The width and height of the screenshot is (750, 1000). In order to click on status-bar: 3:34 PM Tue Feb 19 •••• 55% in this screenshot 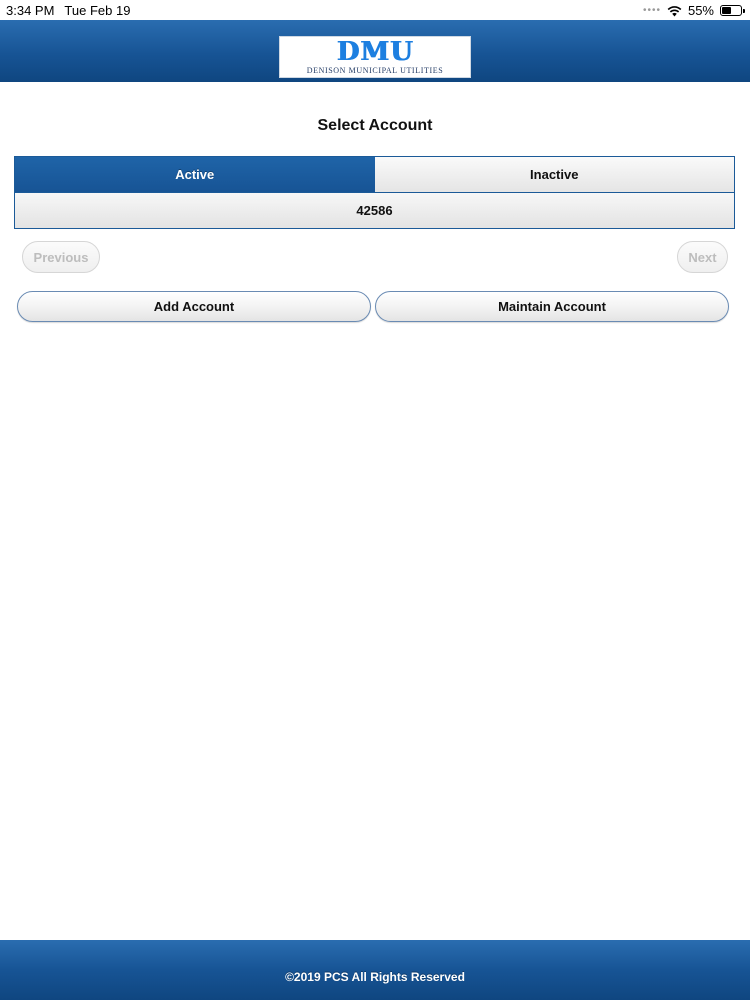, I will do `click(375, 10)`.